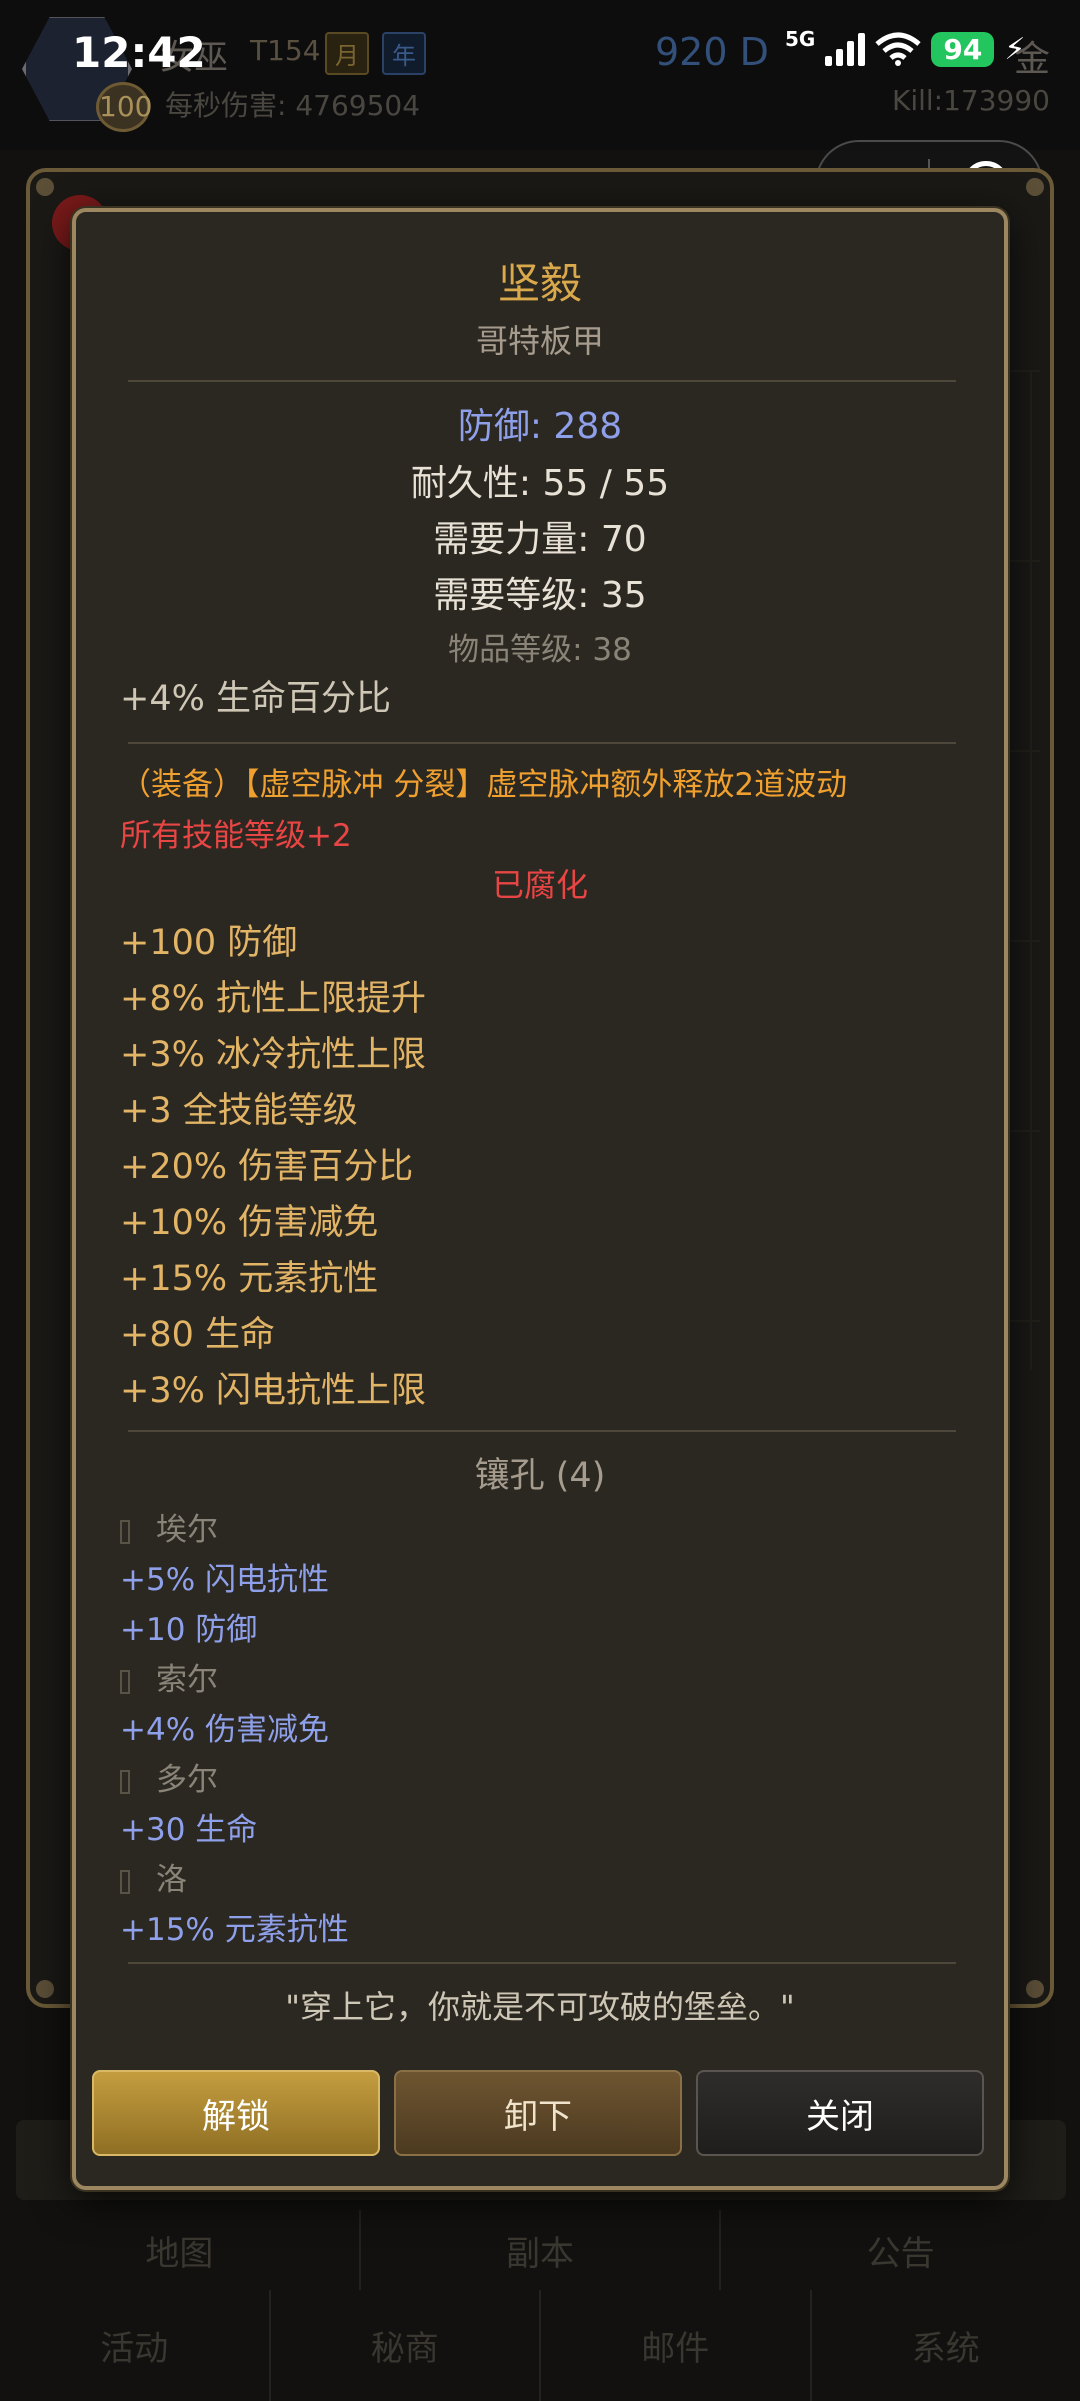  Describe the element at coordinates (236, 836) in the screenshot. I see `skill-bonus: 所有技能等级+2` at that location.